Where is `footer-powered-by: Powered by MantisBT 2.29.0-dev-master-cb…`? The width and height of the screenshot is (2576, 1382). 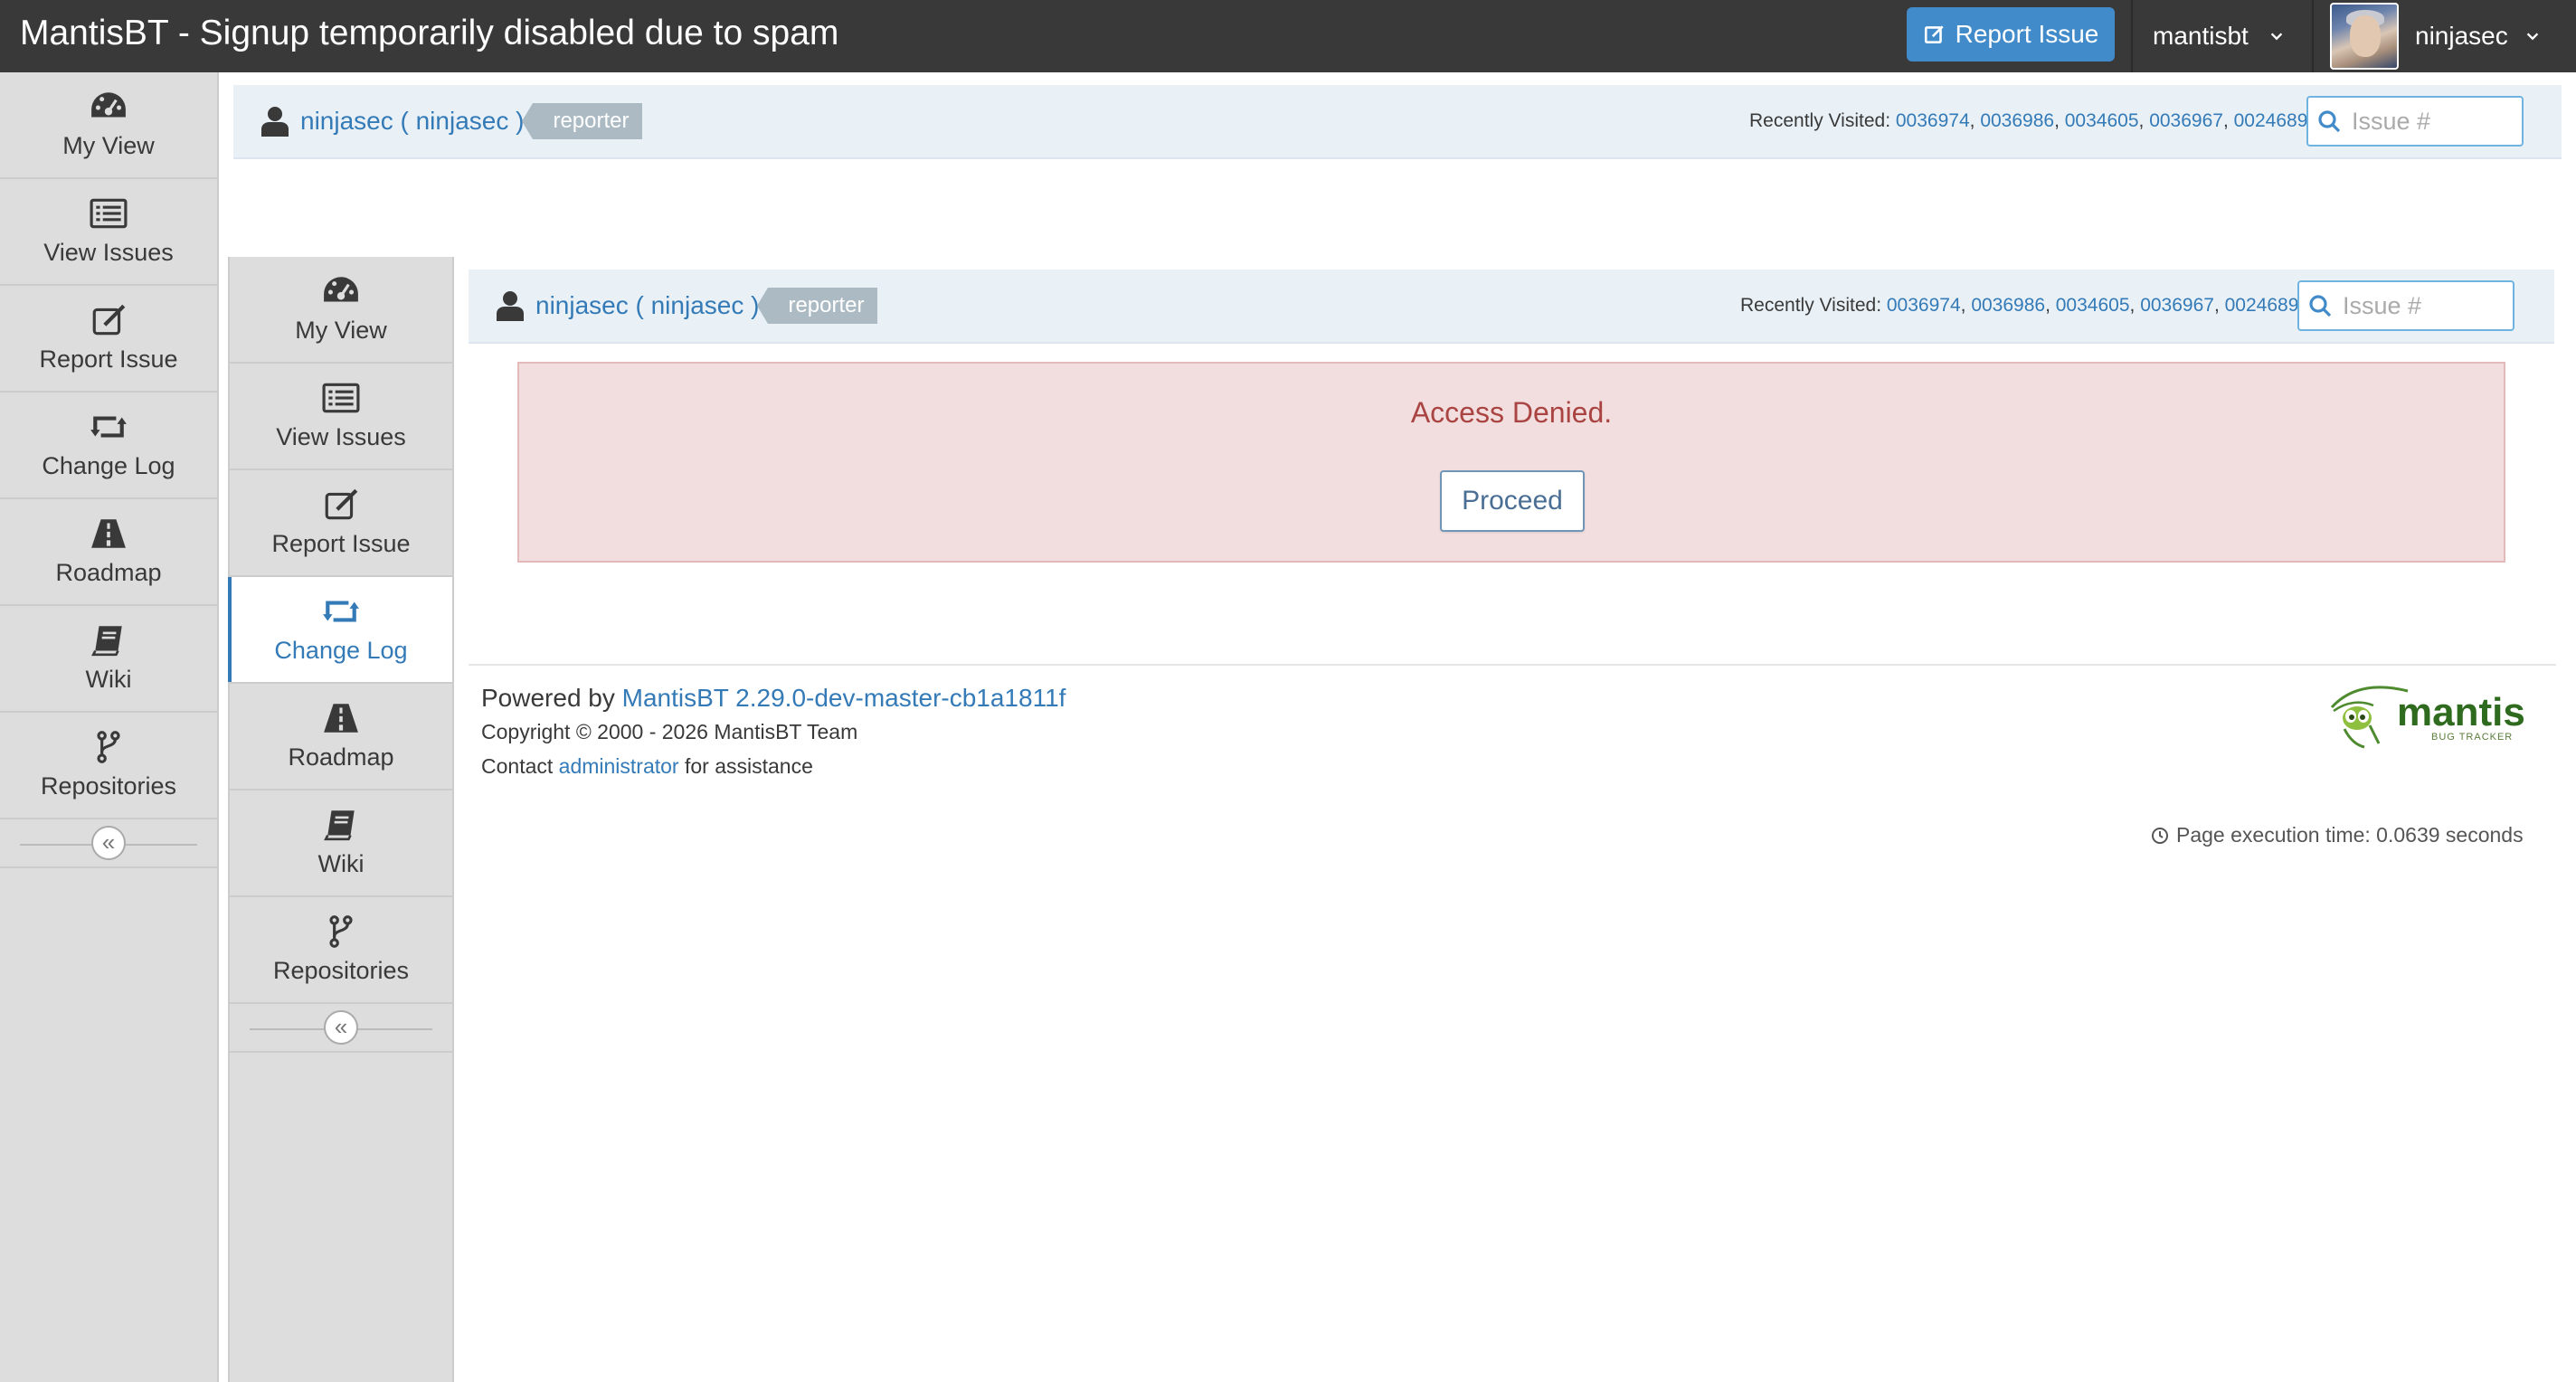
footer-powered-by: Powered by MantisBT 2.29.0-dev-master-cb… is located at coordinates (773, 698).